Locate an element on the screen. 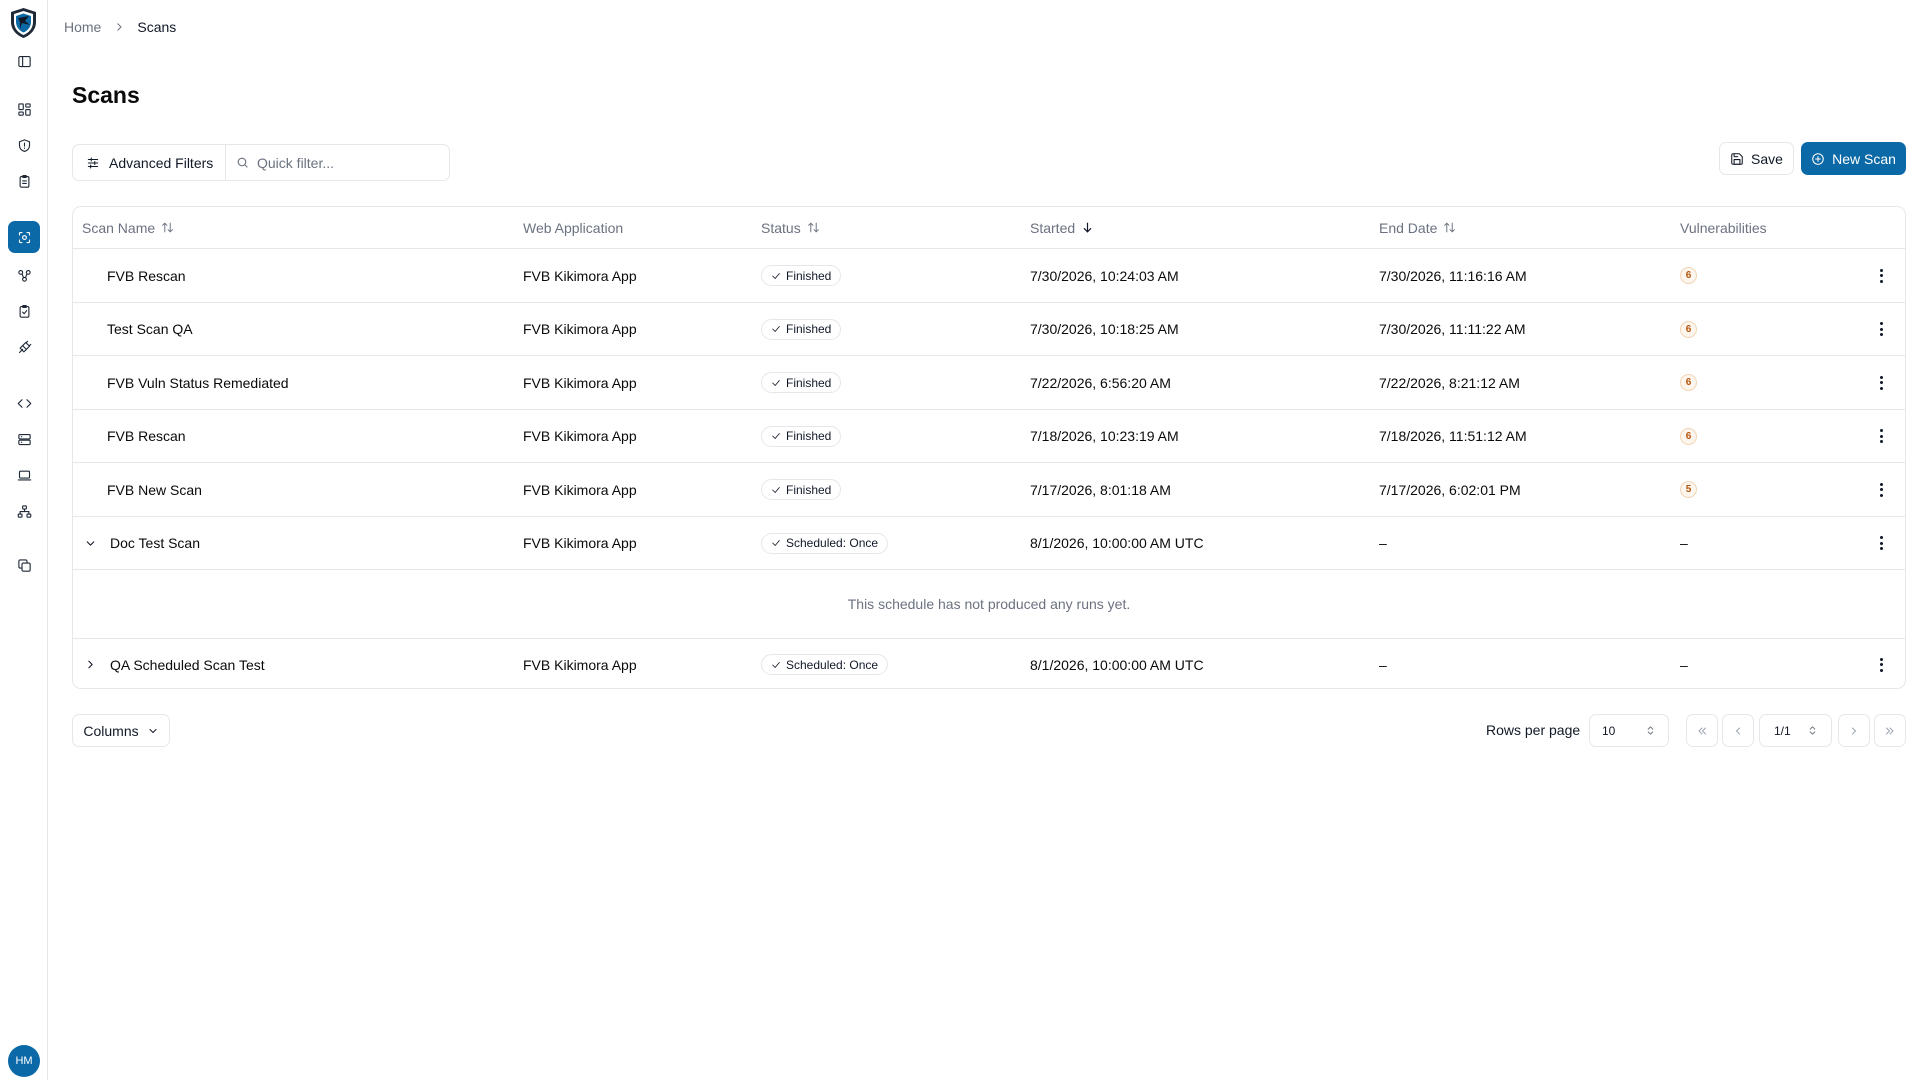  end-date: 7/30/2026, 11:16:16 AM is located at coordinates (1453, 275).